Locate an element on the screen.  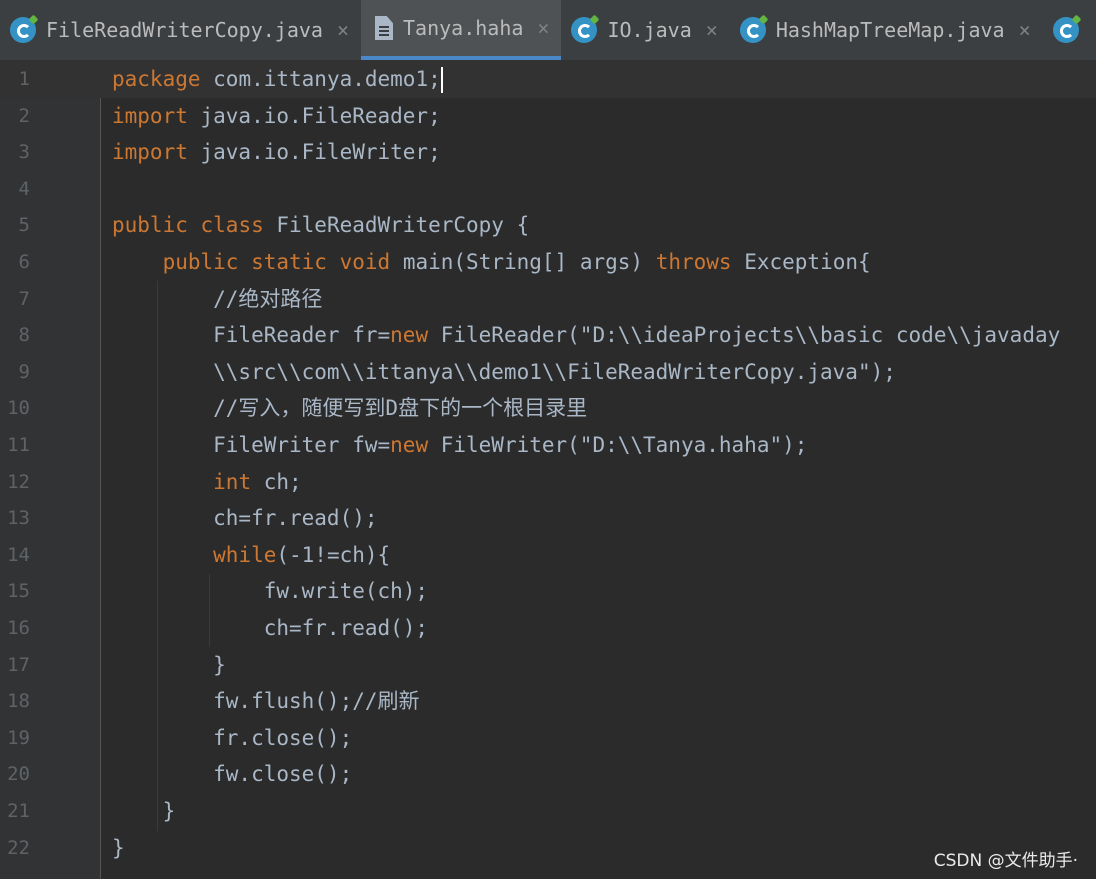
line-number: 6 is located at coordinates (24, 262).